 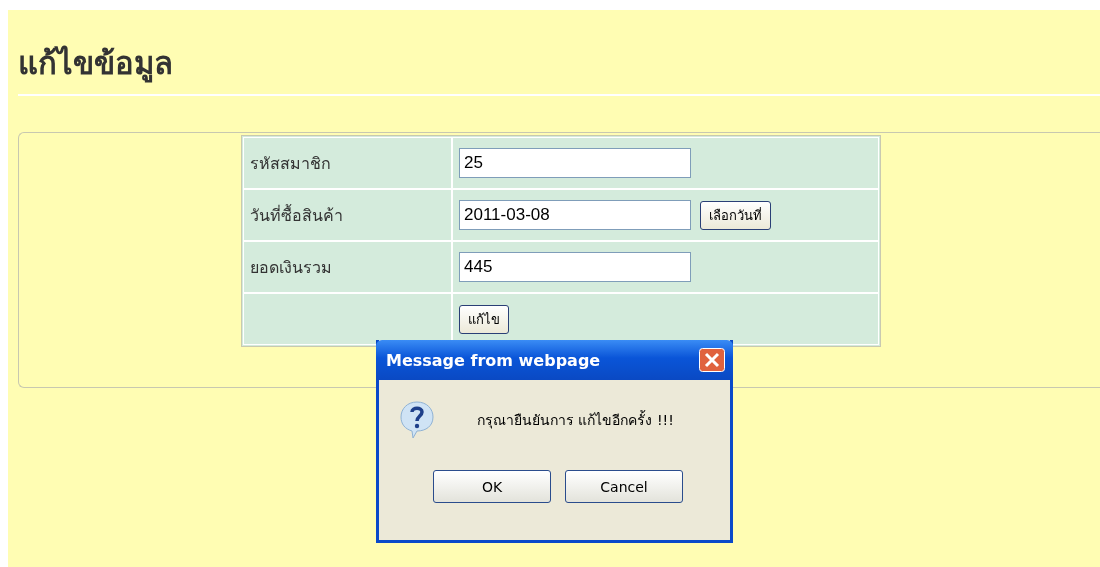 I want to click on pick-date-button: เลือกวันที่, so click(x=735, y=215).